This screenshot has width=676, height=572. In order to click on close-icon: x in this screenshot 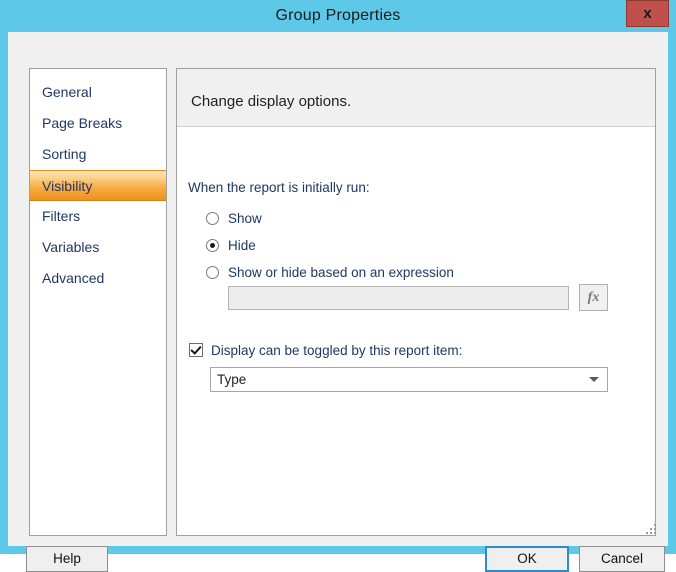, I will do `click(647, 13)`.